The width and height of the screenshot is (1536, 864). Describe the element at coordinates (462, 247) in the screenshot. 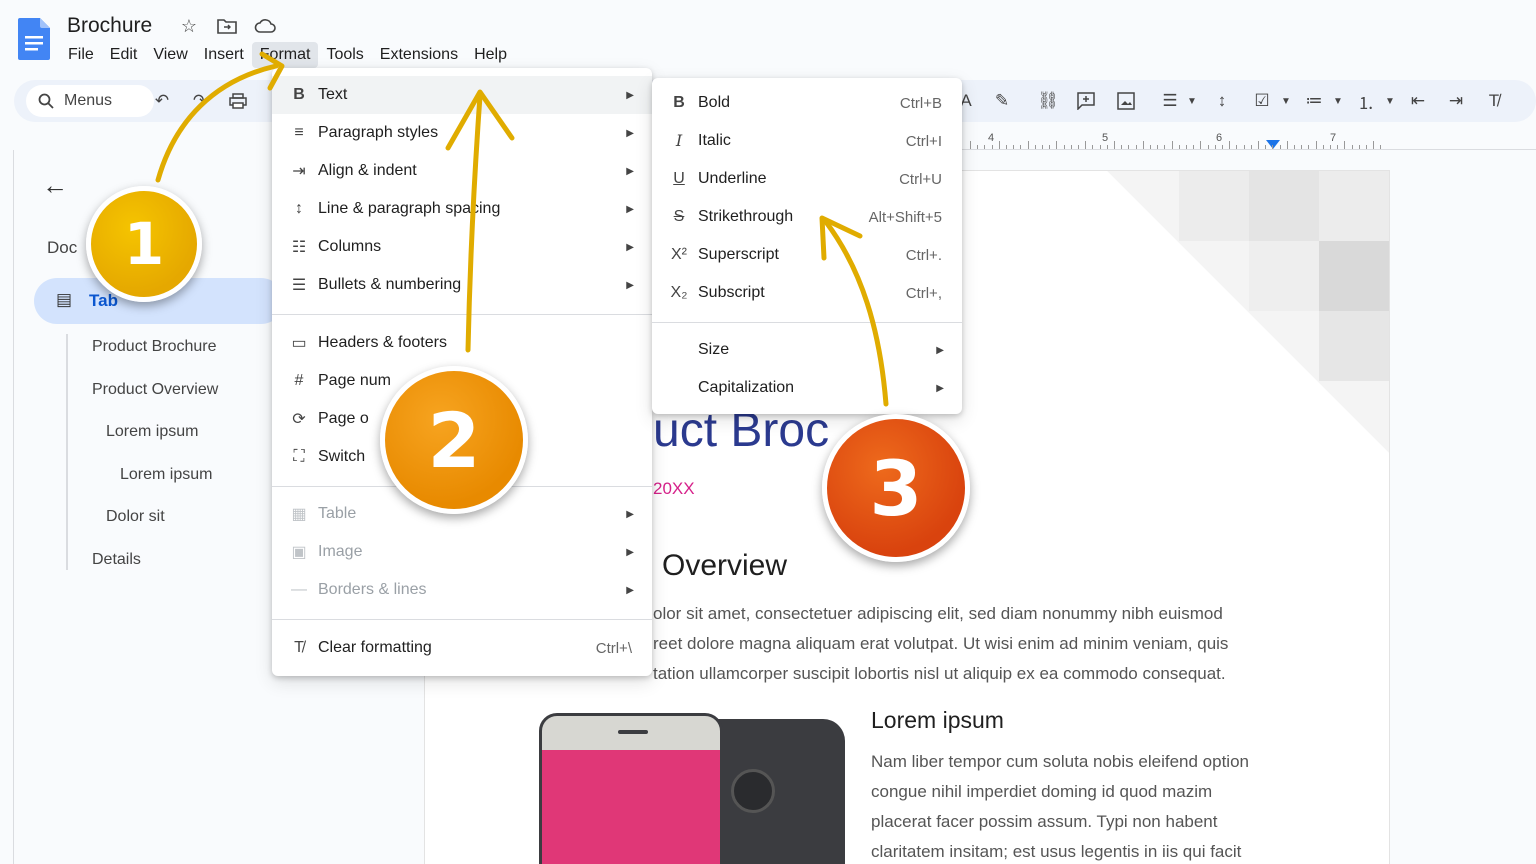

I see `menu-item-columns: ☷ Columns ▶` at that location.